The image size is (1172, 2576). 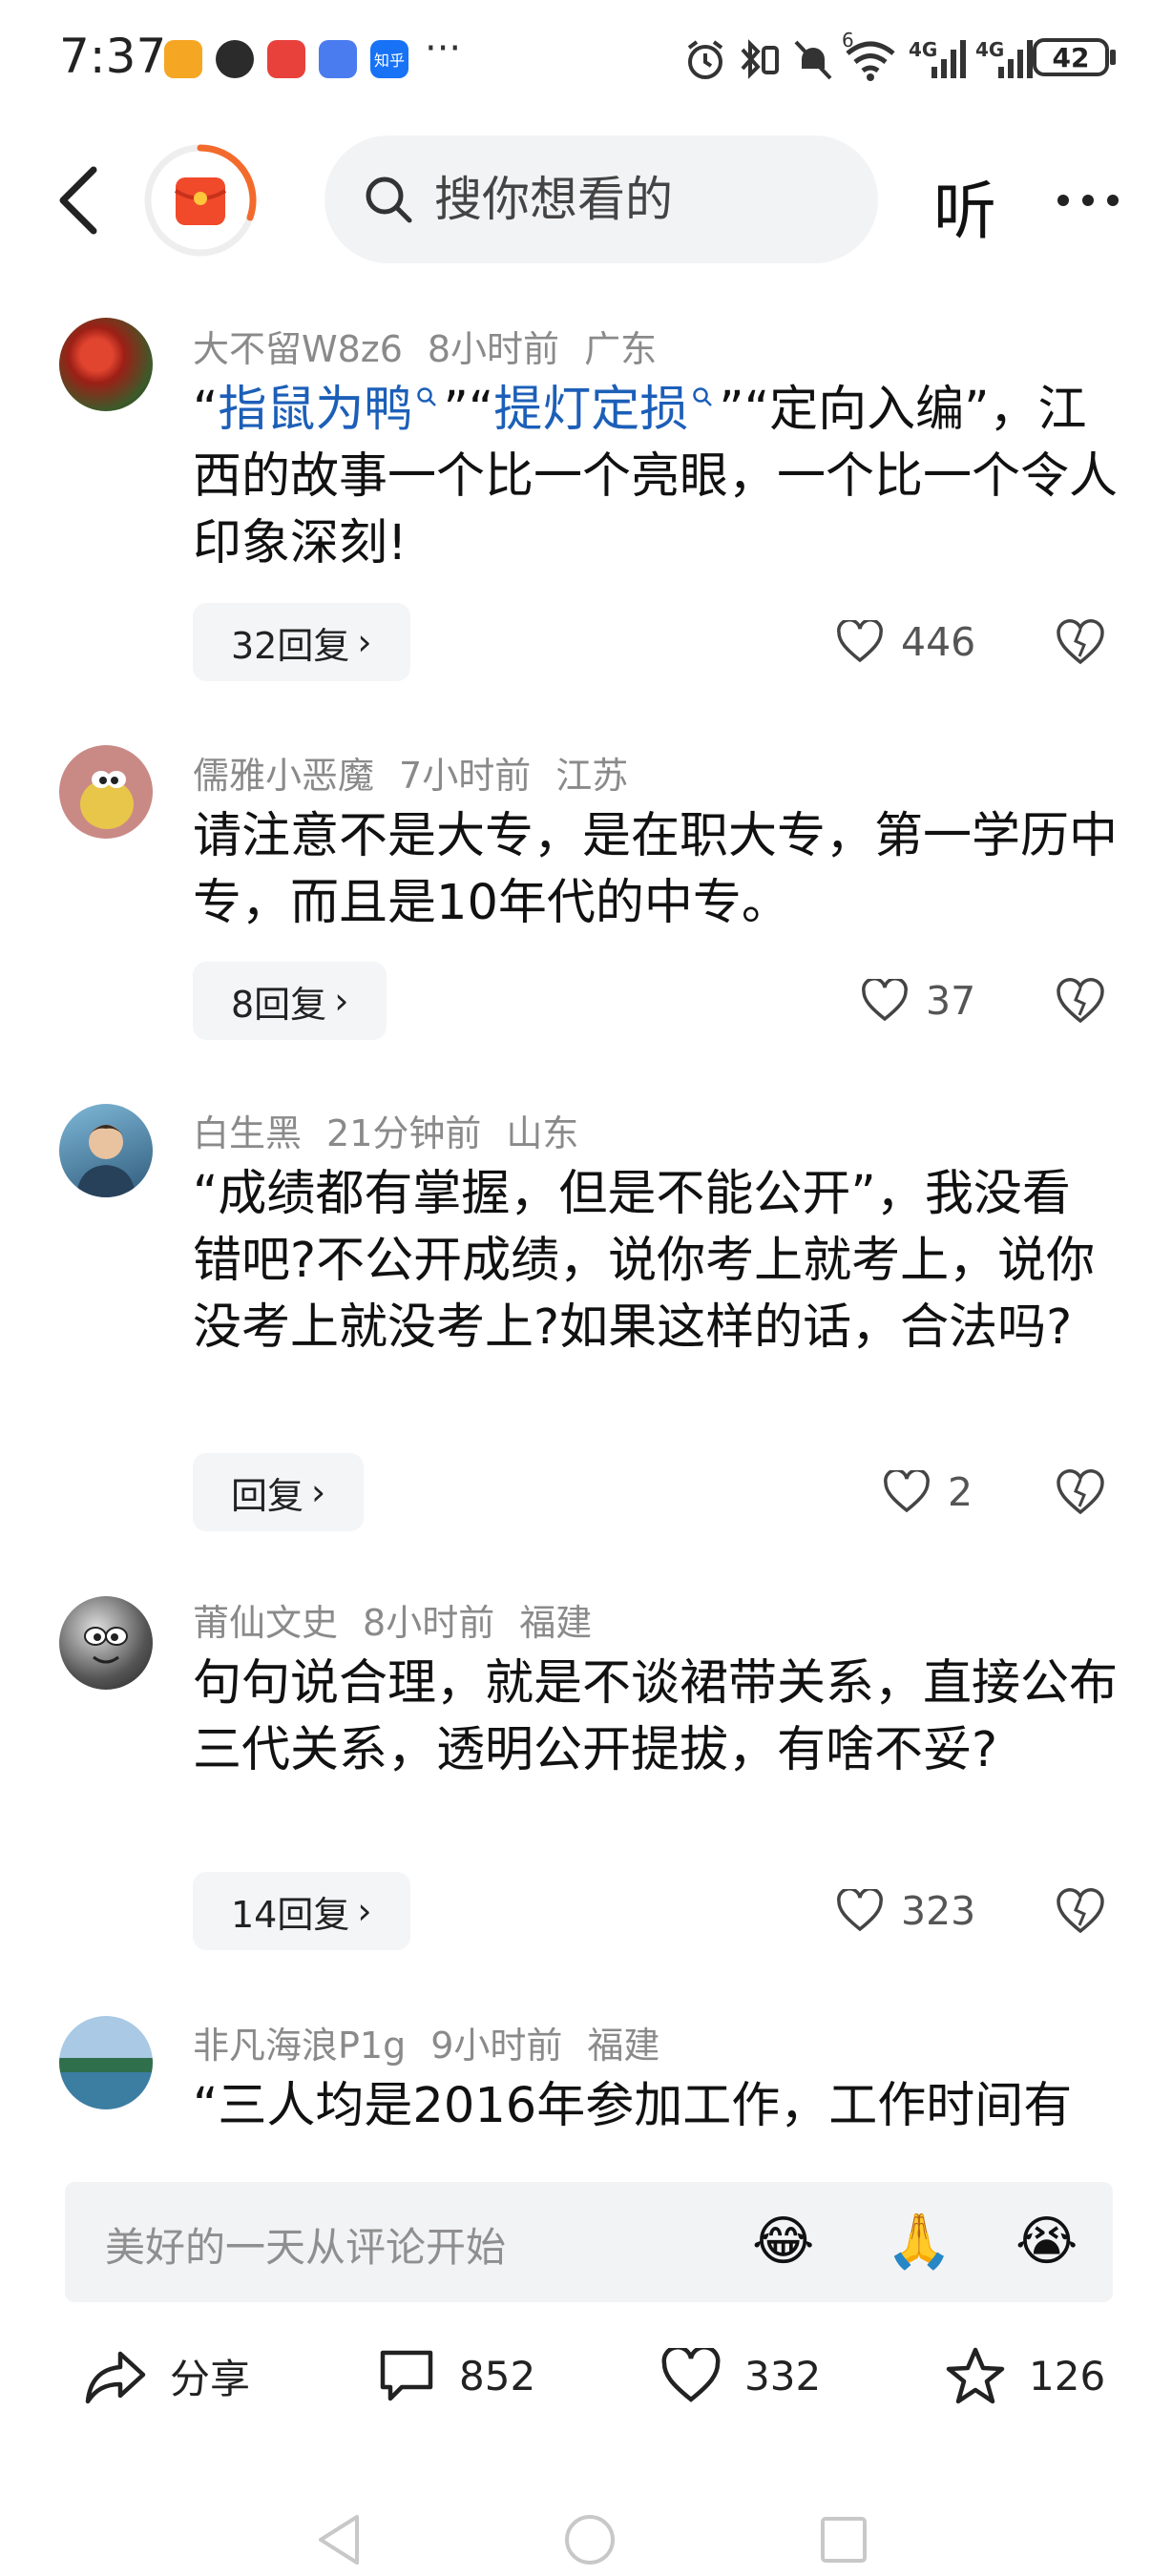 I want to click on nav-home-icon, so click(x=590, y=2539).